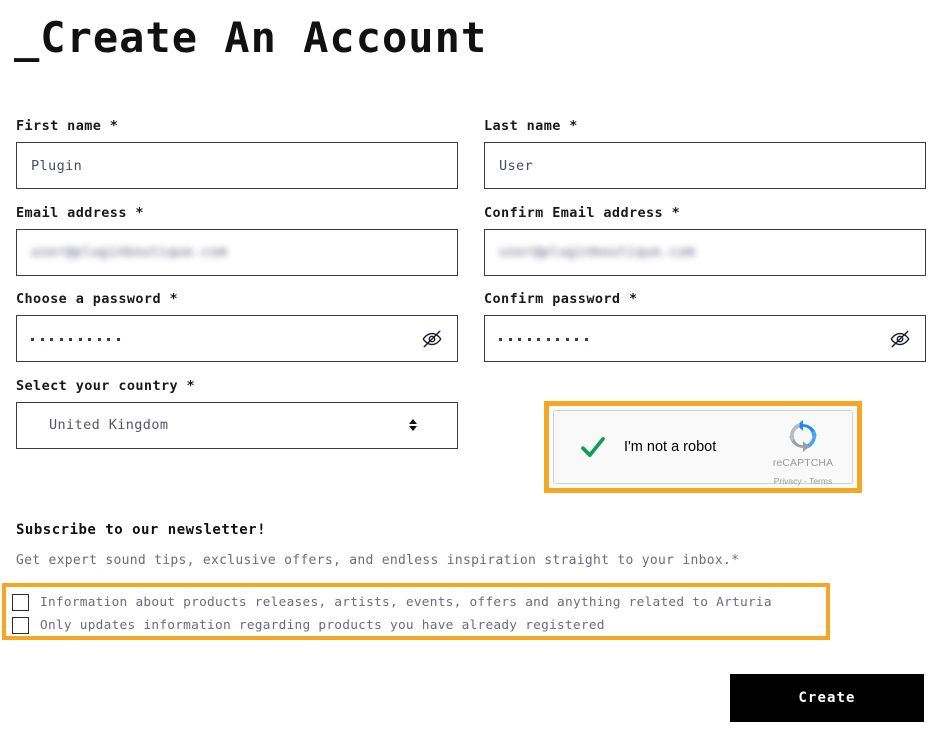 The image size is (942, 738). Describe the element at coordinates (237, 165) in the screenshot. I see `first-name-input: Plugin` at that location.